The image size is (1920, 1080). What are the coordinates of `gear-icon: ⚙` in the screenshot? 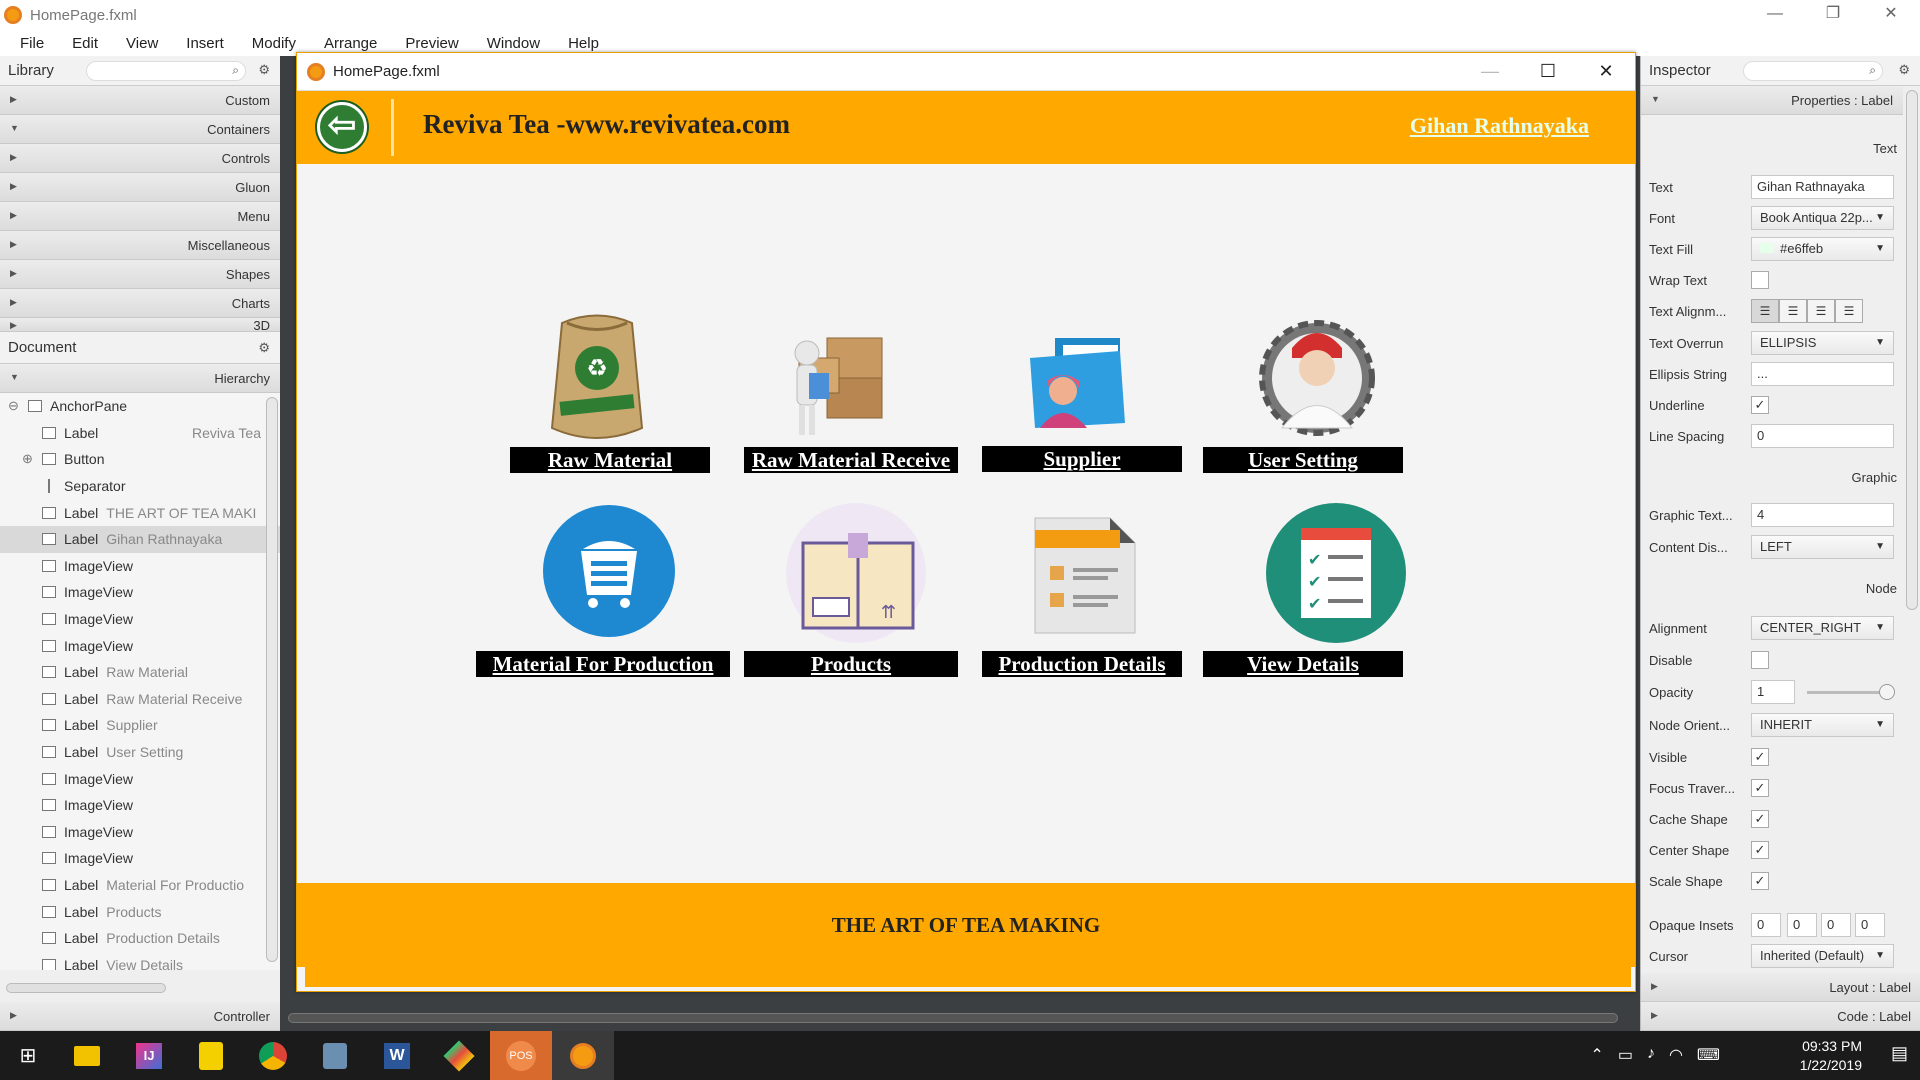 It's located at (264, 348).